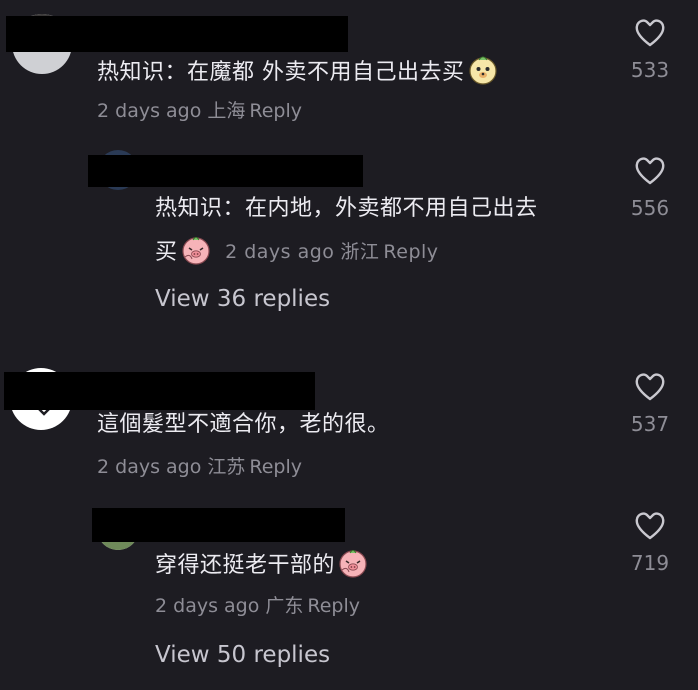 Image resolution: width=698 pixels, height=690 pixels. Describe the element at coordinates (281, 72) in the screenshot. I see `comment-text-content: 热知识：在魔都 外卖不用自己出去买` at that location.